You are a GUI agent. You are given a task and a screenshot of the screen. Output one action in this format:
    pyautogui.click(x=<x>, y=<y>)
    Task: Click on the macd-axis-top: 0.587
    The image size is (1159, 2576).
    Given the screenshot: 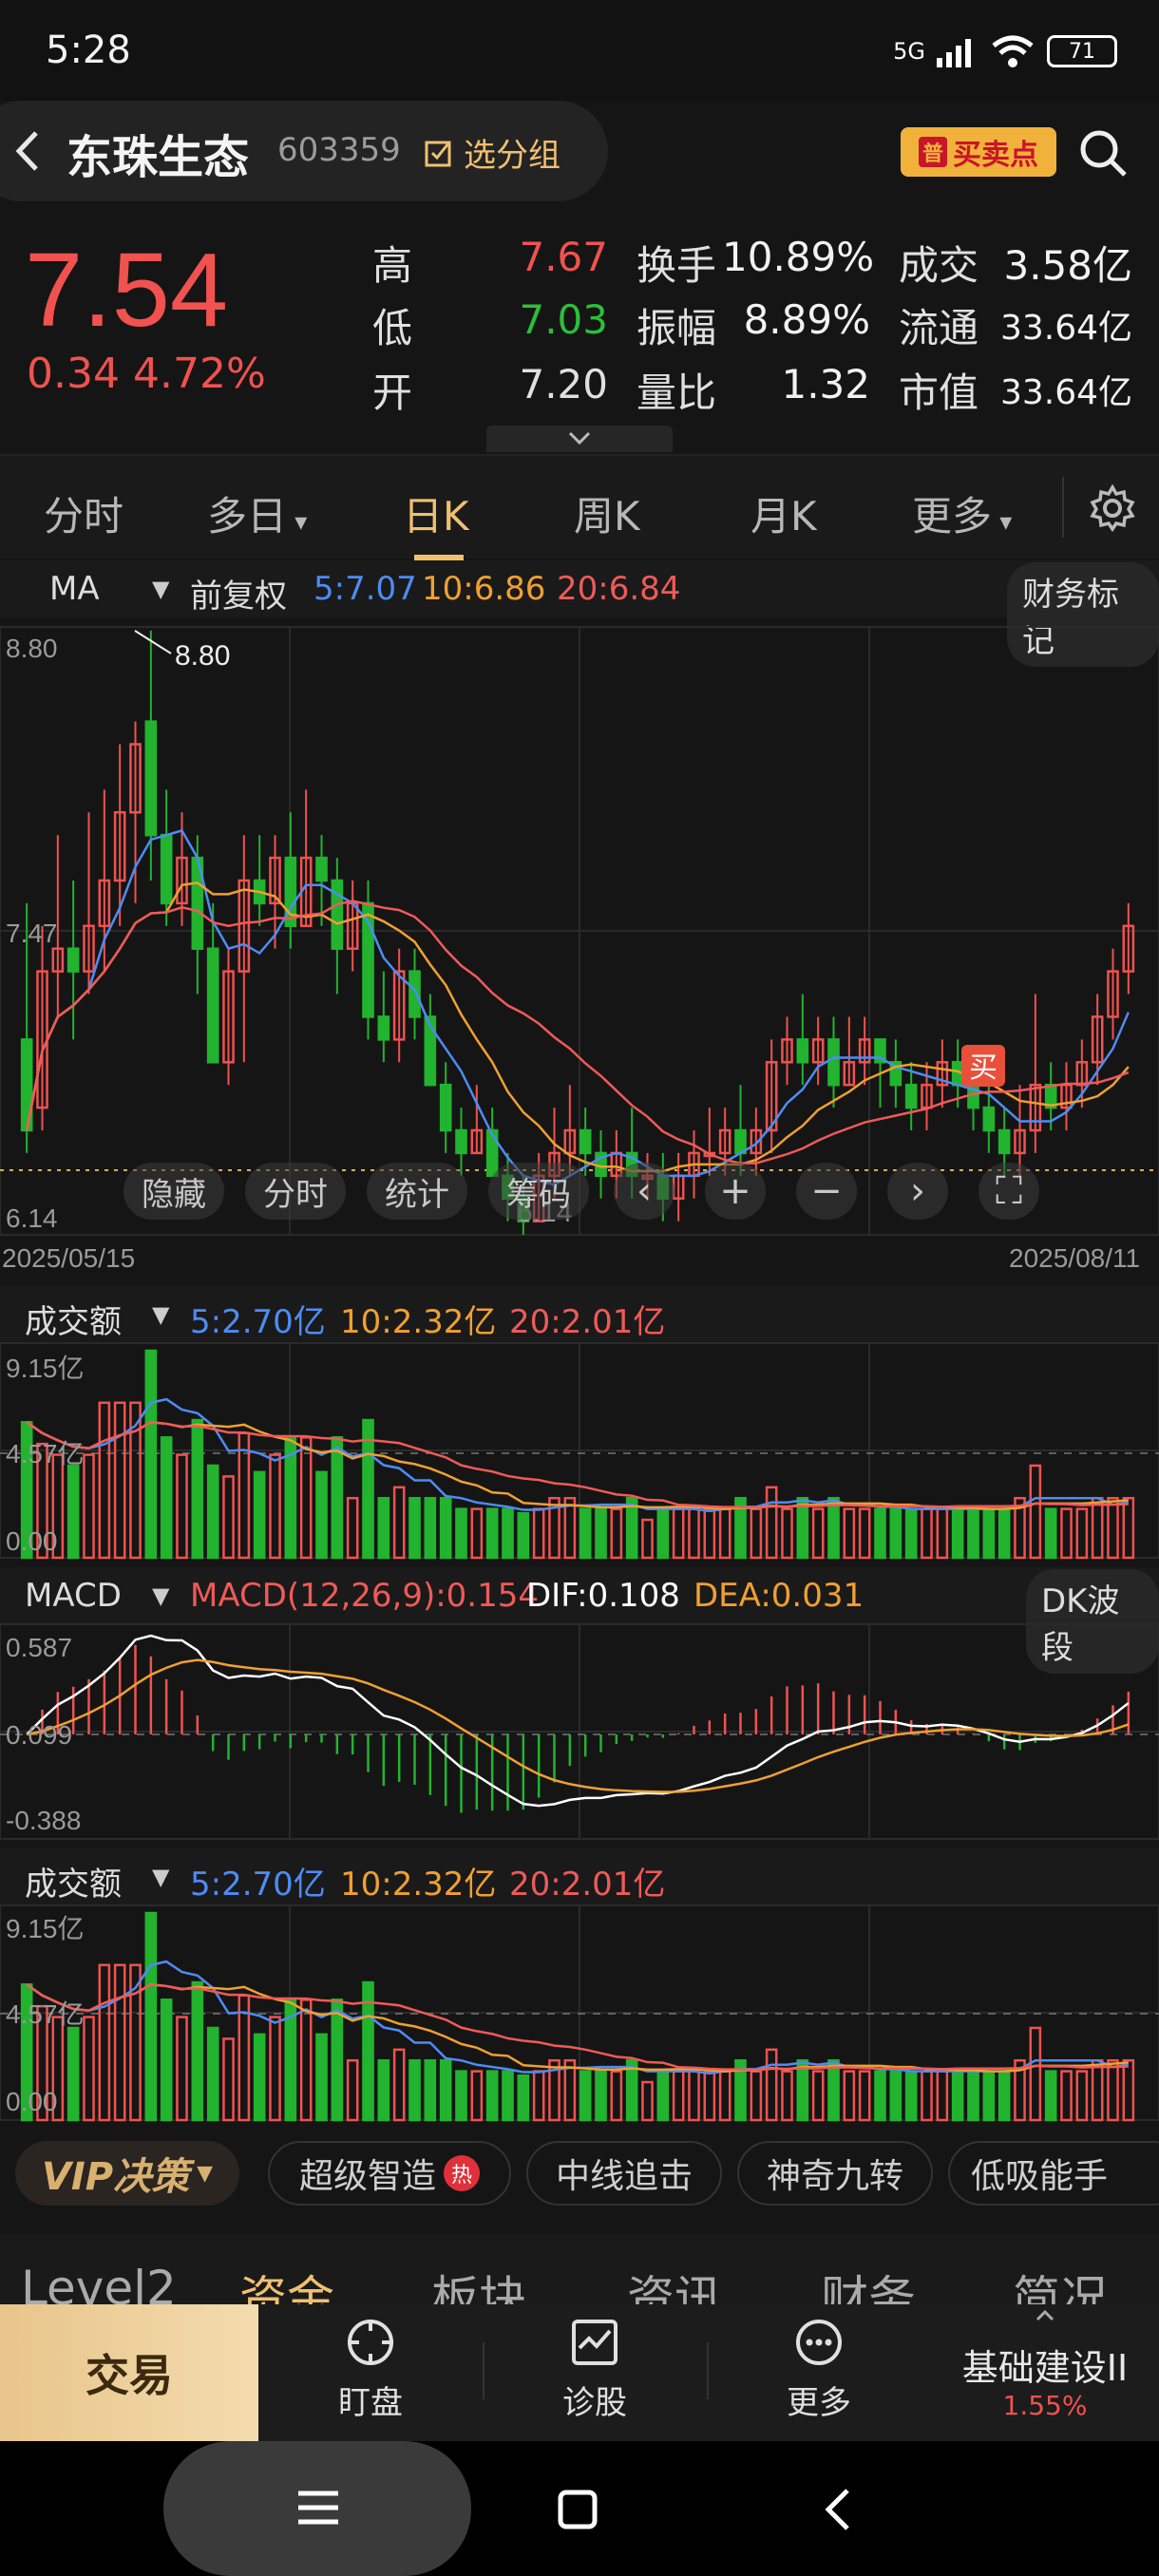 What is the action you would take?
    pyautogui.click(x=39, y=1647)
    